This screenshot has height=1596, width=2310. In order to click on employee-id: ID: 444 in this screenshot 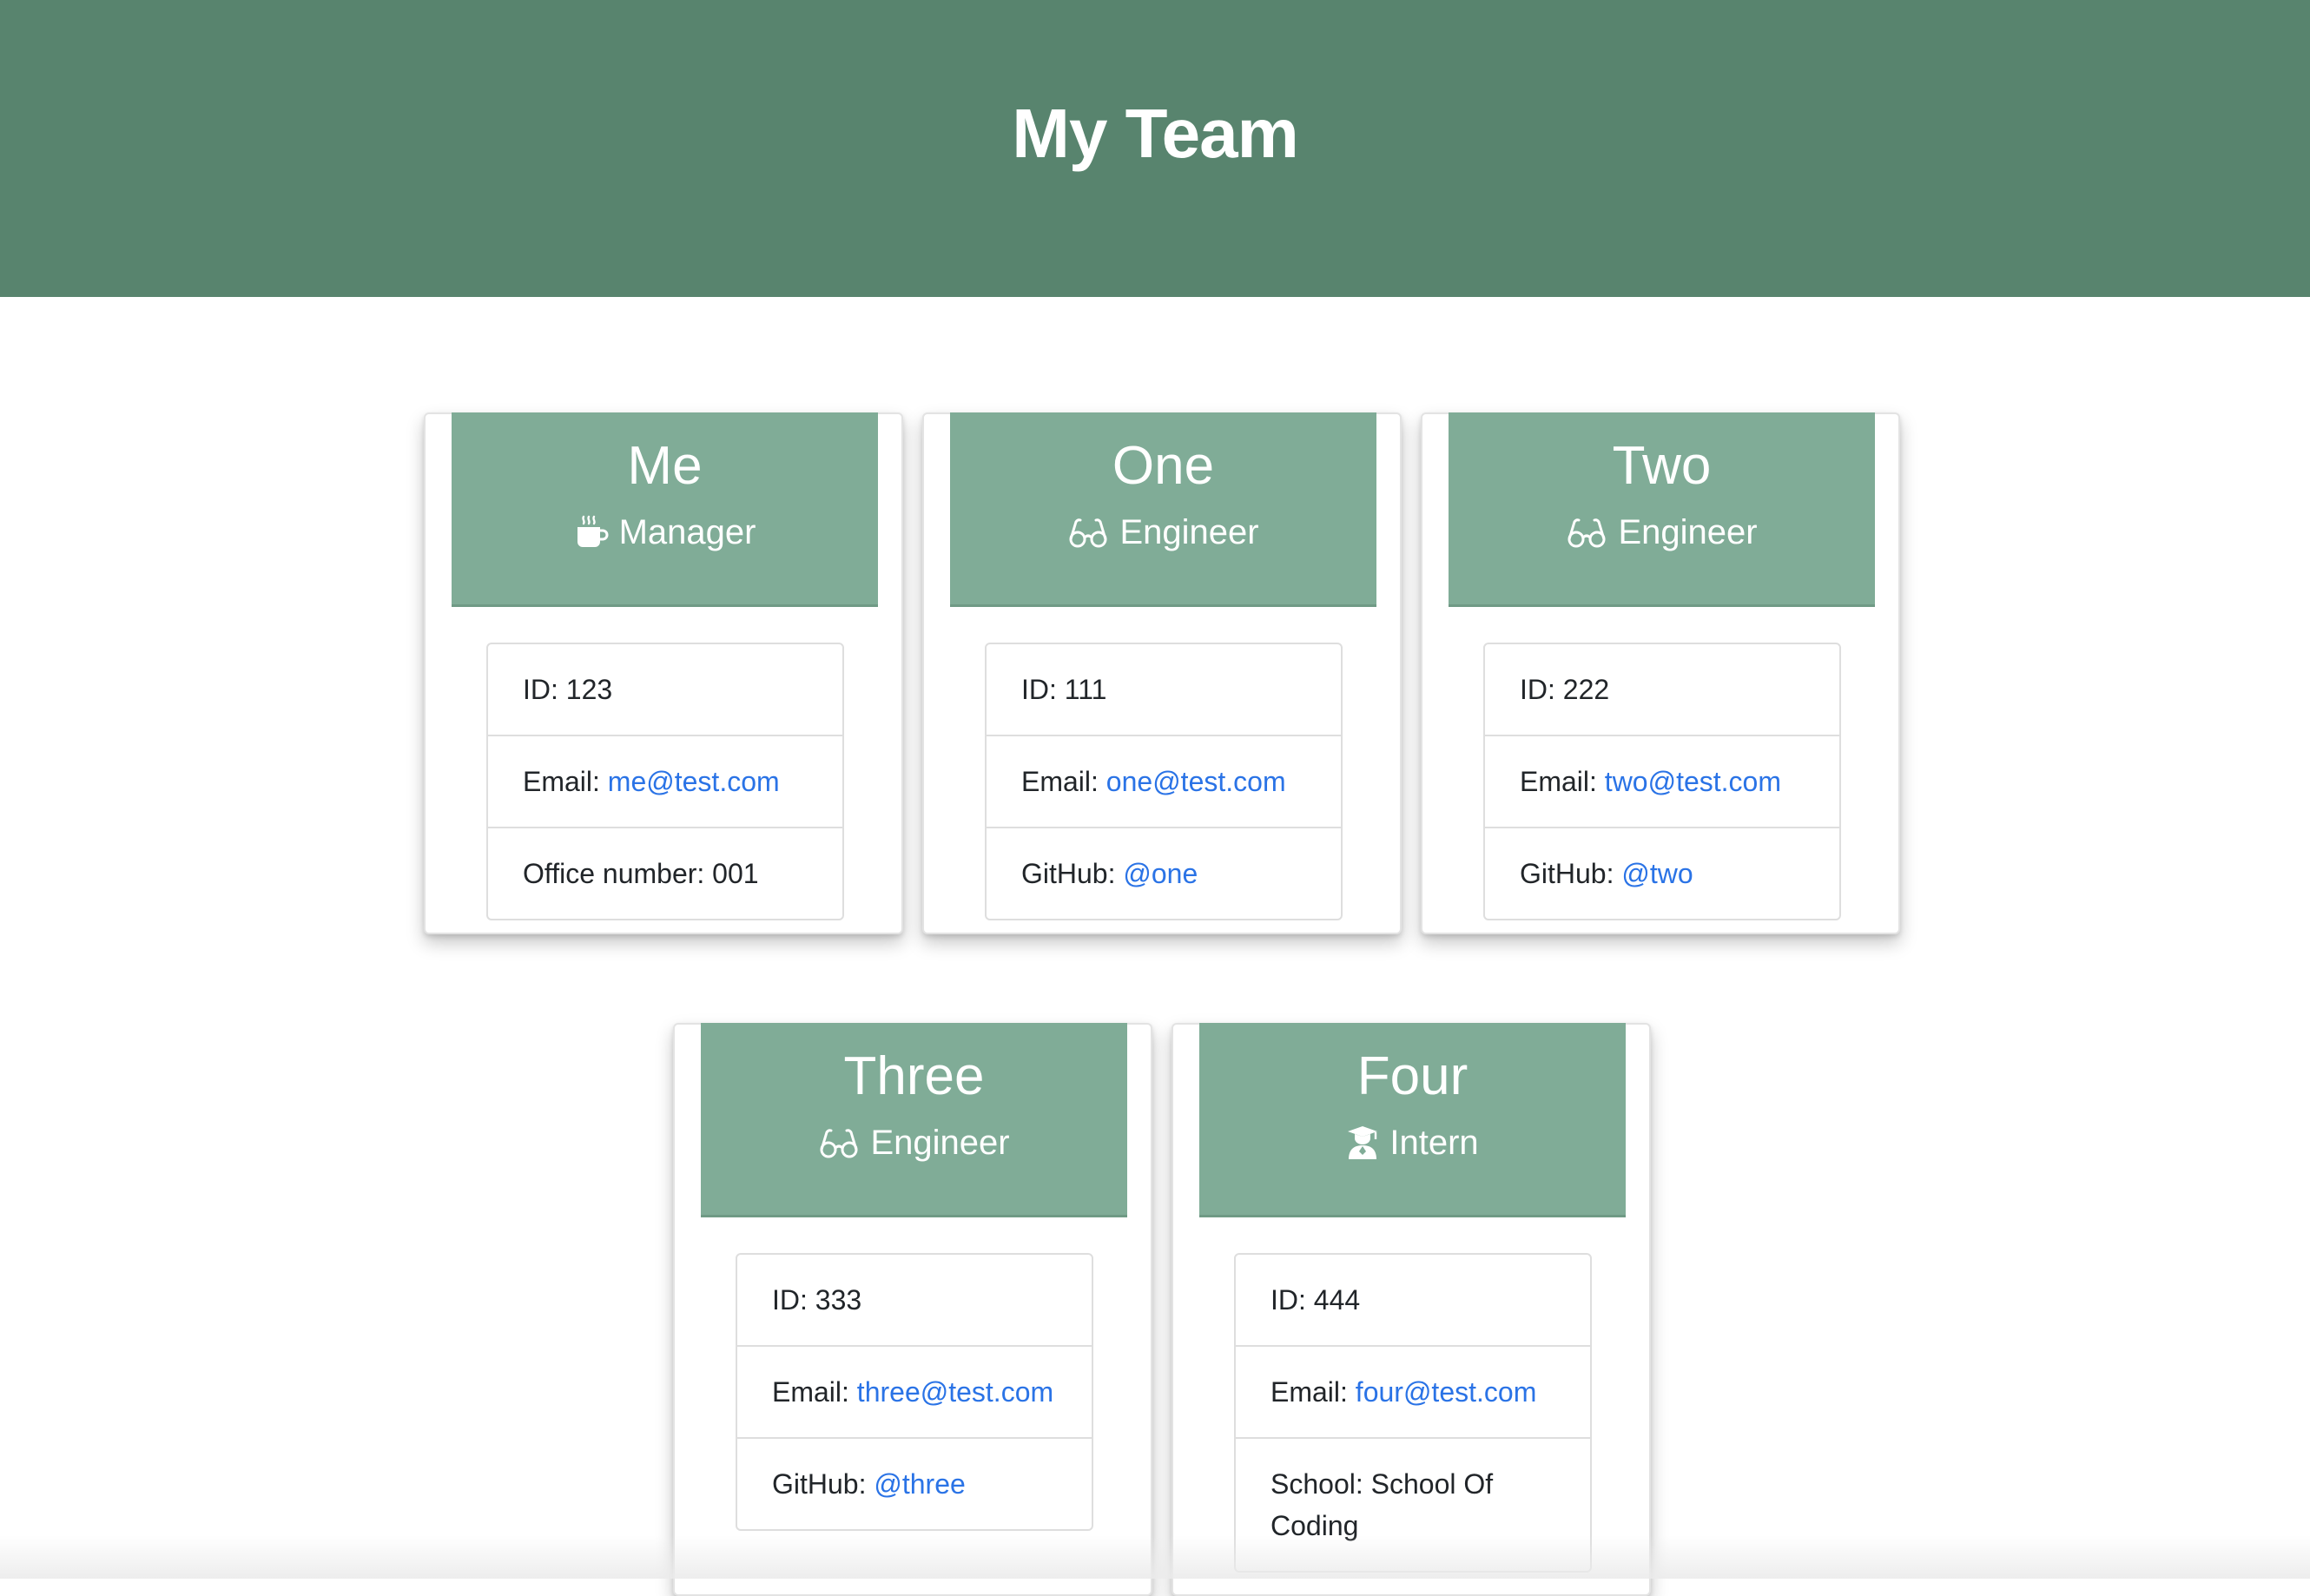, I will do `click(1316, 1300)`.